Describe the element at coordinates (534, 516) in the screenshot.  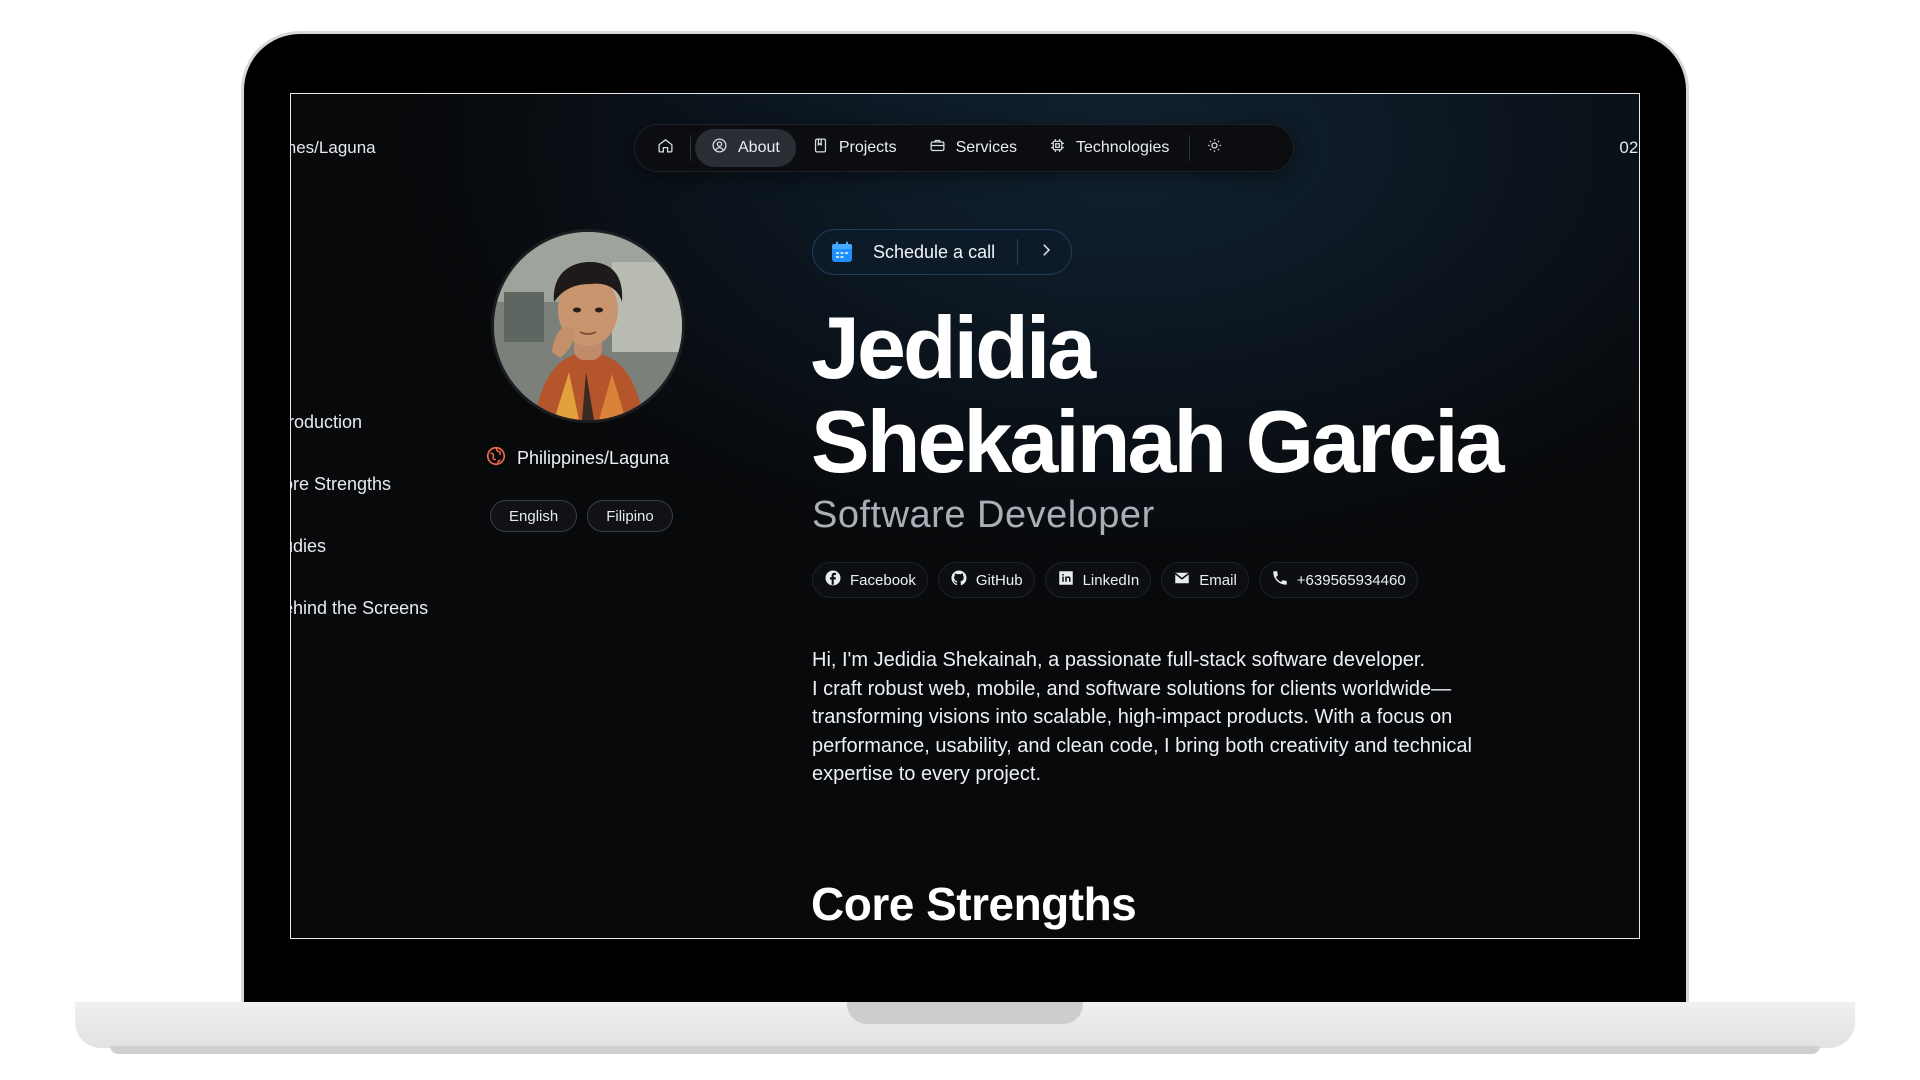
I see `language-chip: English` at that location.